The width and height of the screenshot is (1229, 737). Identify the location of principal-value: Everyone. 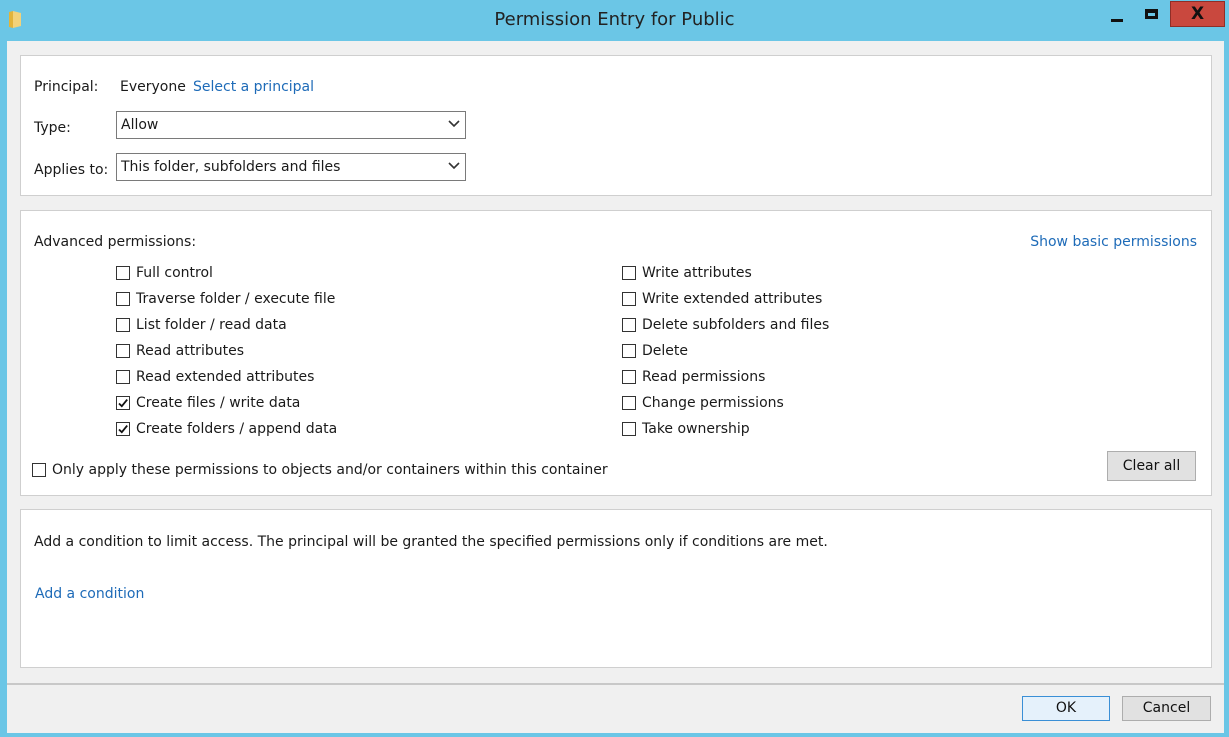
(153, 87).